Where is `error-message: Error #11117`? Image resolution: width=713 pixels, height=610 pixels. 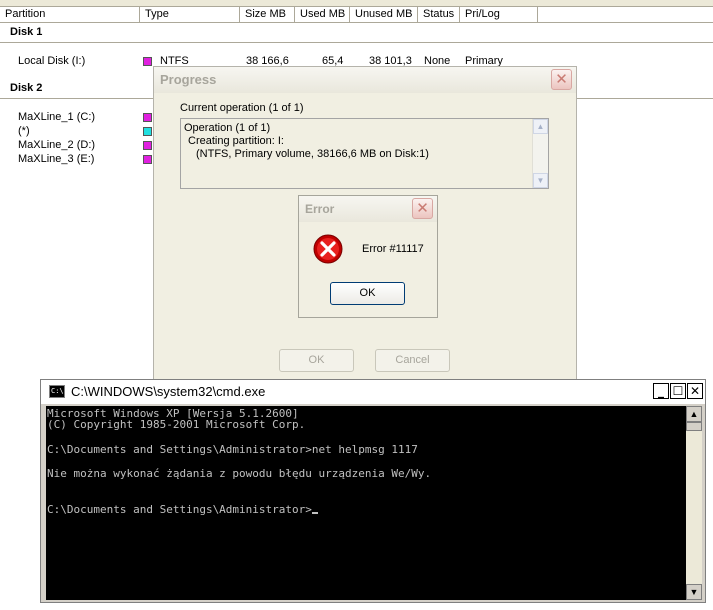 error-message: Error #11117 is located at coordinates (393, 249).